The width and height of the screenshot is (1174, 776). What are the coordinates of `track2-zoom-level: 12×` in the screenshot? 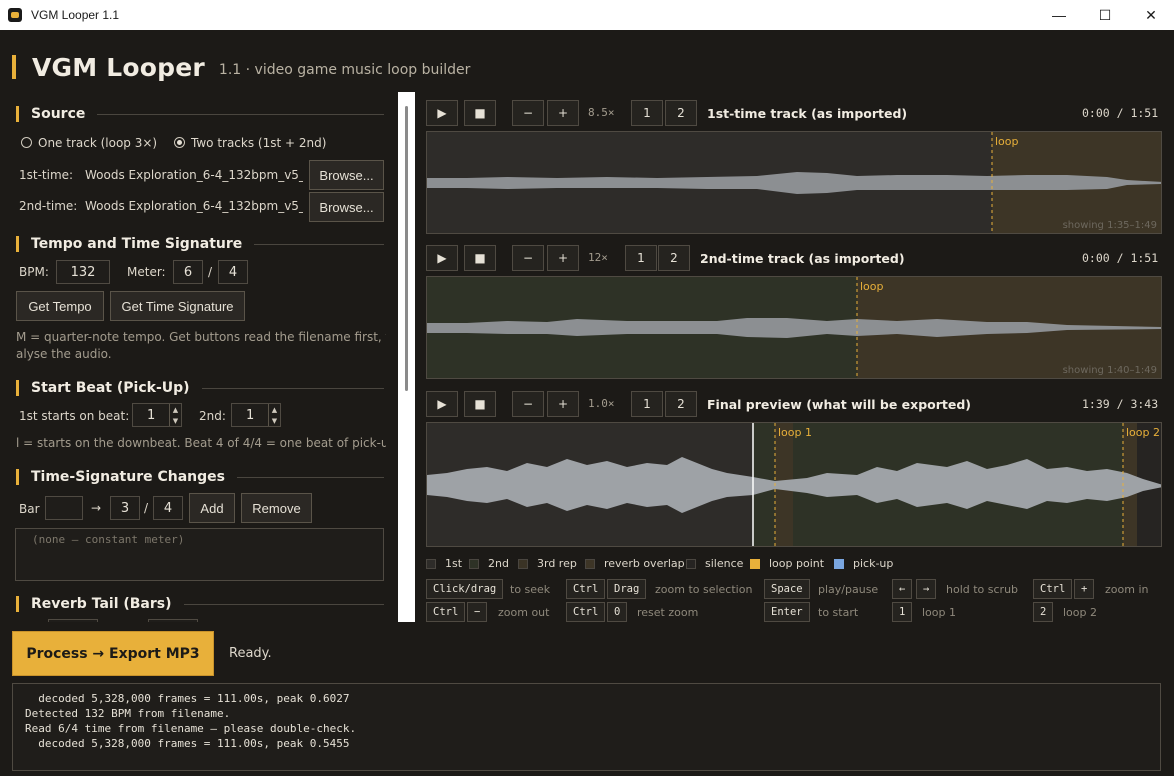 It's located at (598, 257).